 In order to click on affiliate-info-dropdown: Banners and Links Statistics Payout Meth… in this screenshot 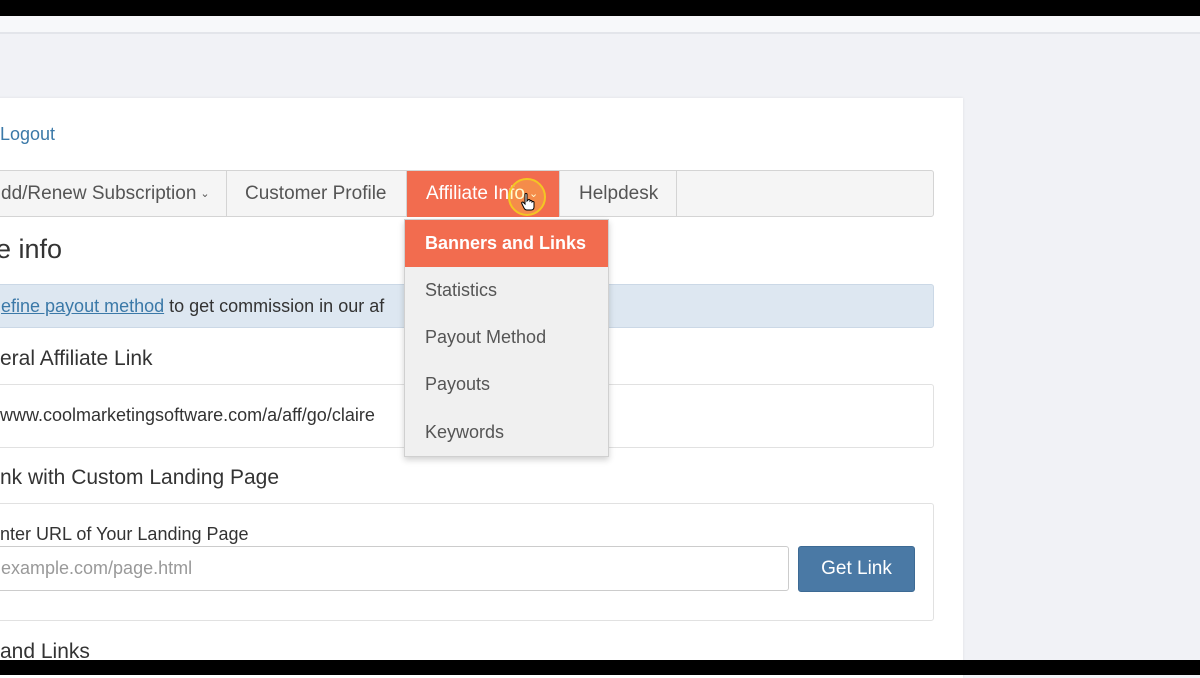, I will do `click(506, 338)`.